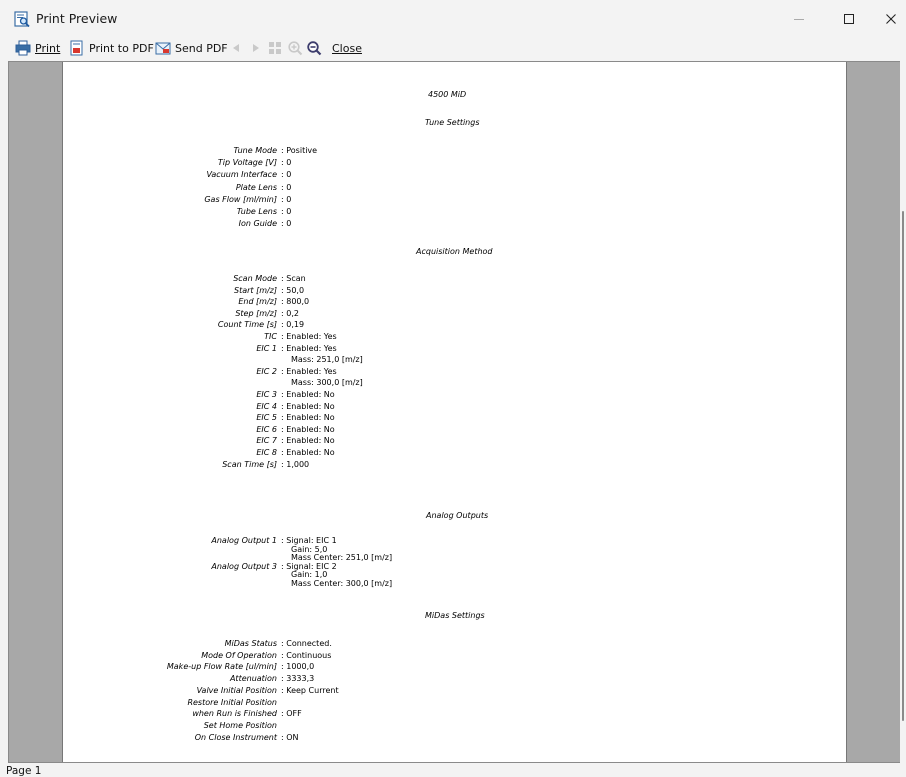 The image size is (906, 777). I want to click on row-label: Tube Lens, so click(256, 211).